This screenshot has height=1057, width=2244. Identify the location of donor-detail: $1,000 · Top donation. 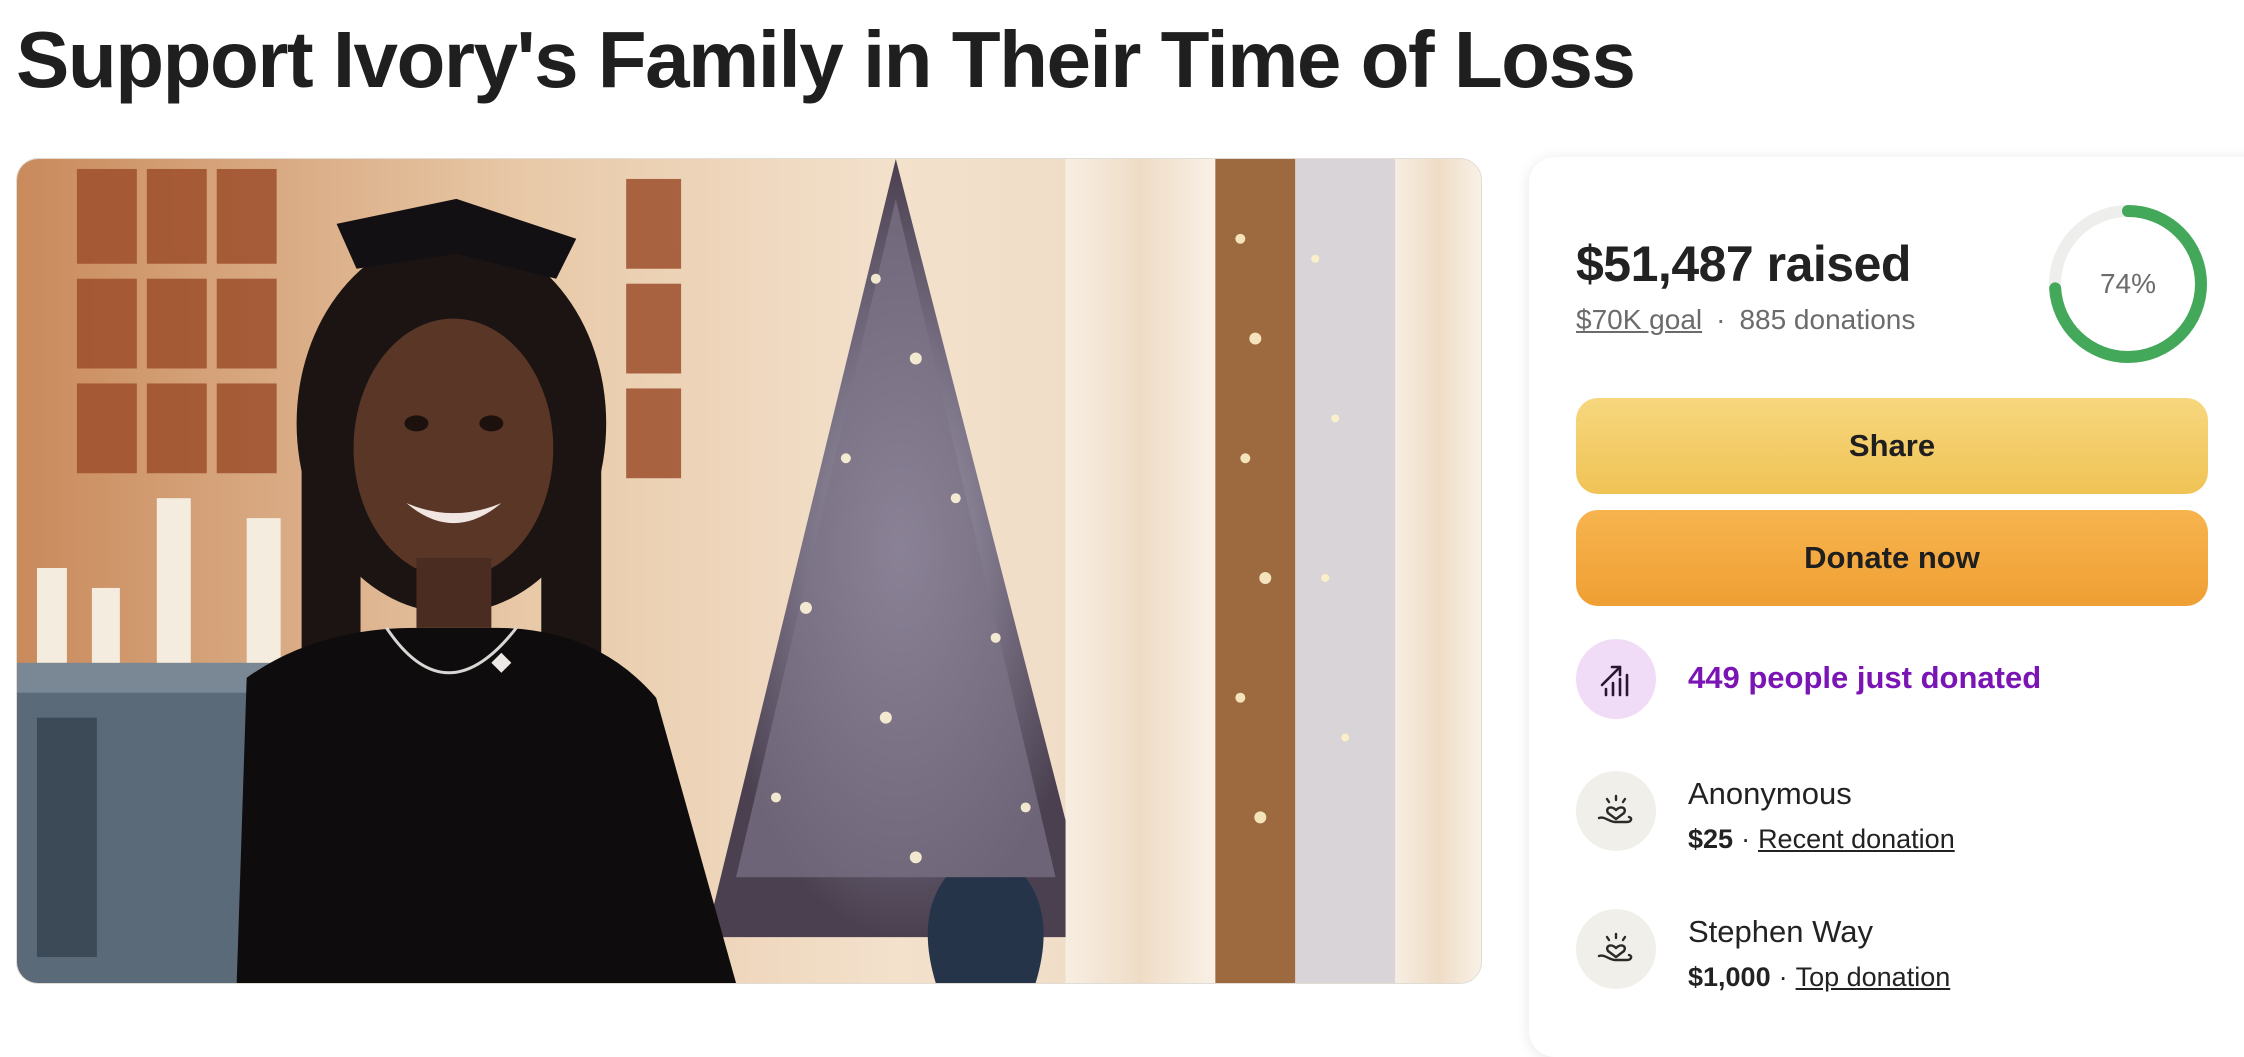
(1819, 977).